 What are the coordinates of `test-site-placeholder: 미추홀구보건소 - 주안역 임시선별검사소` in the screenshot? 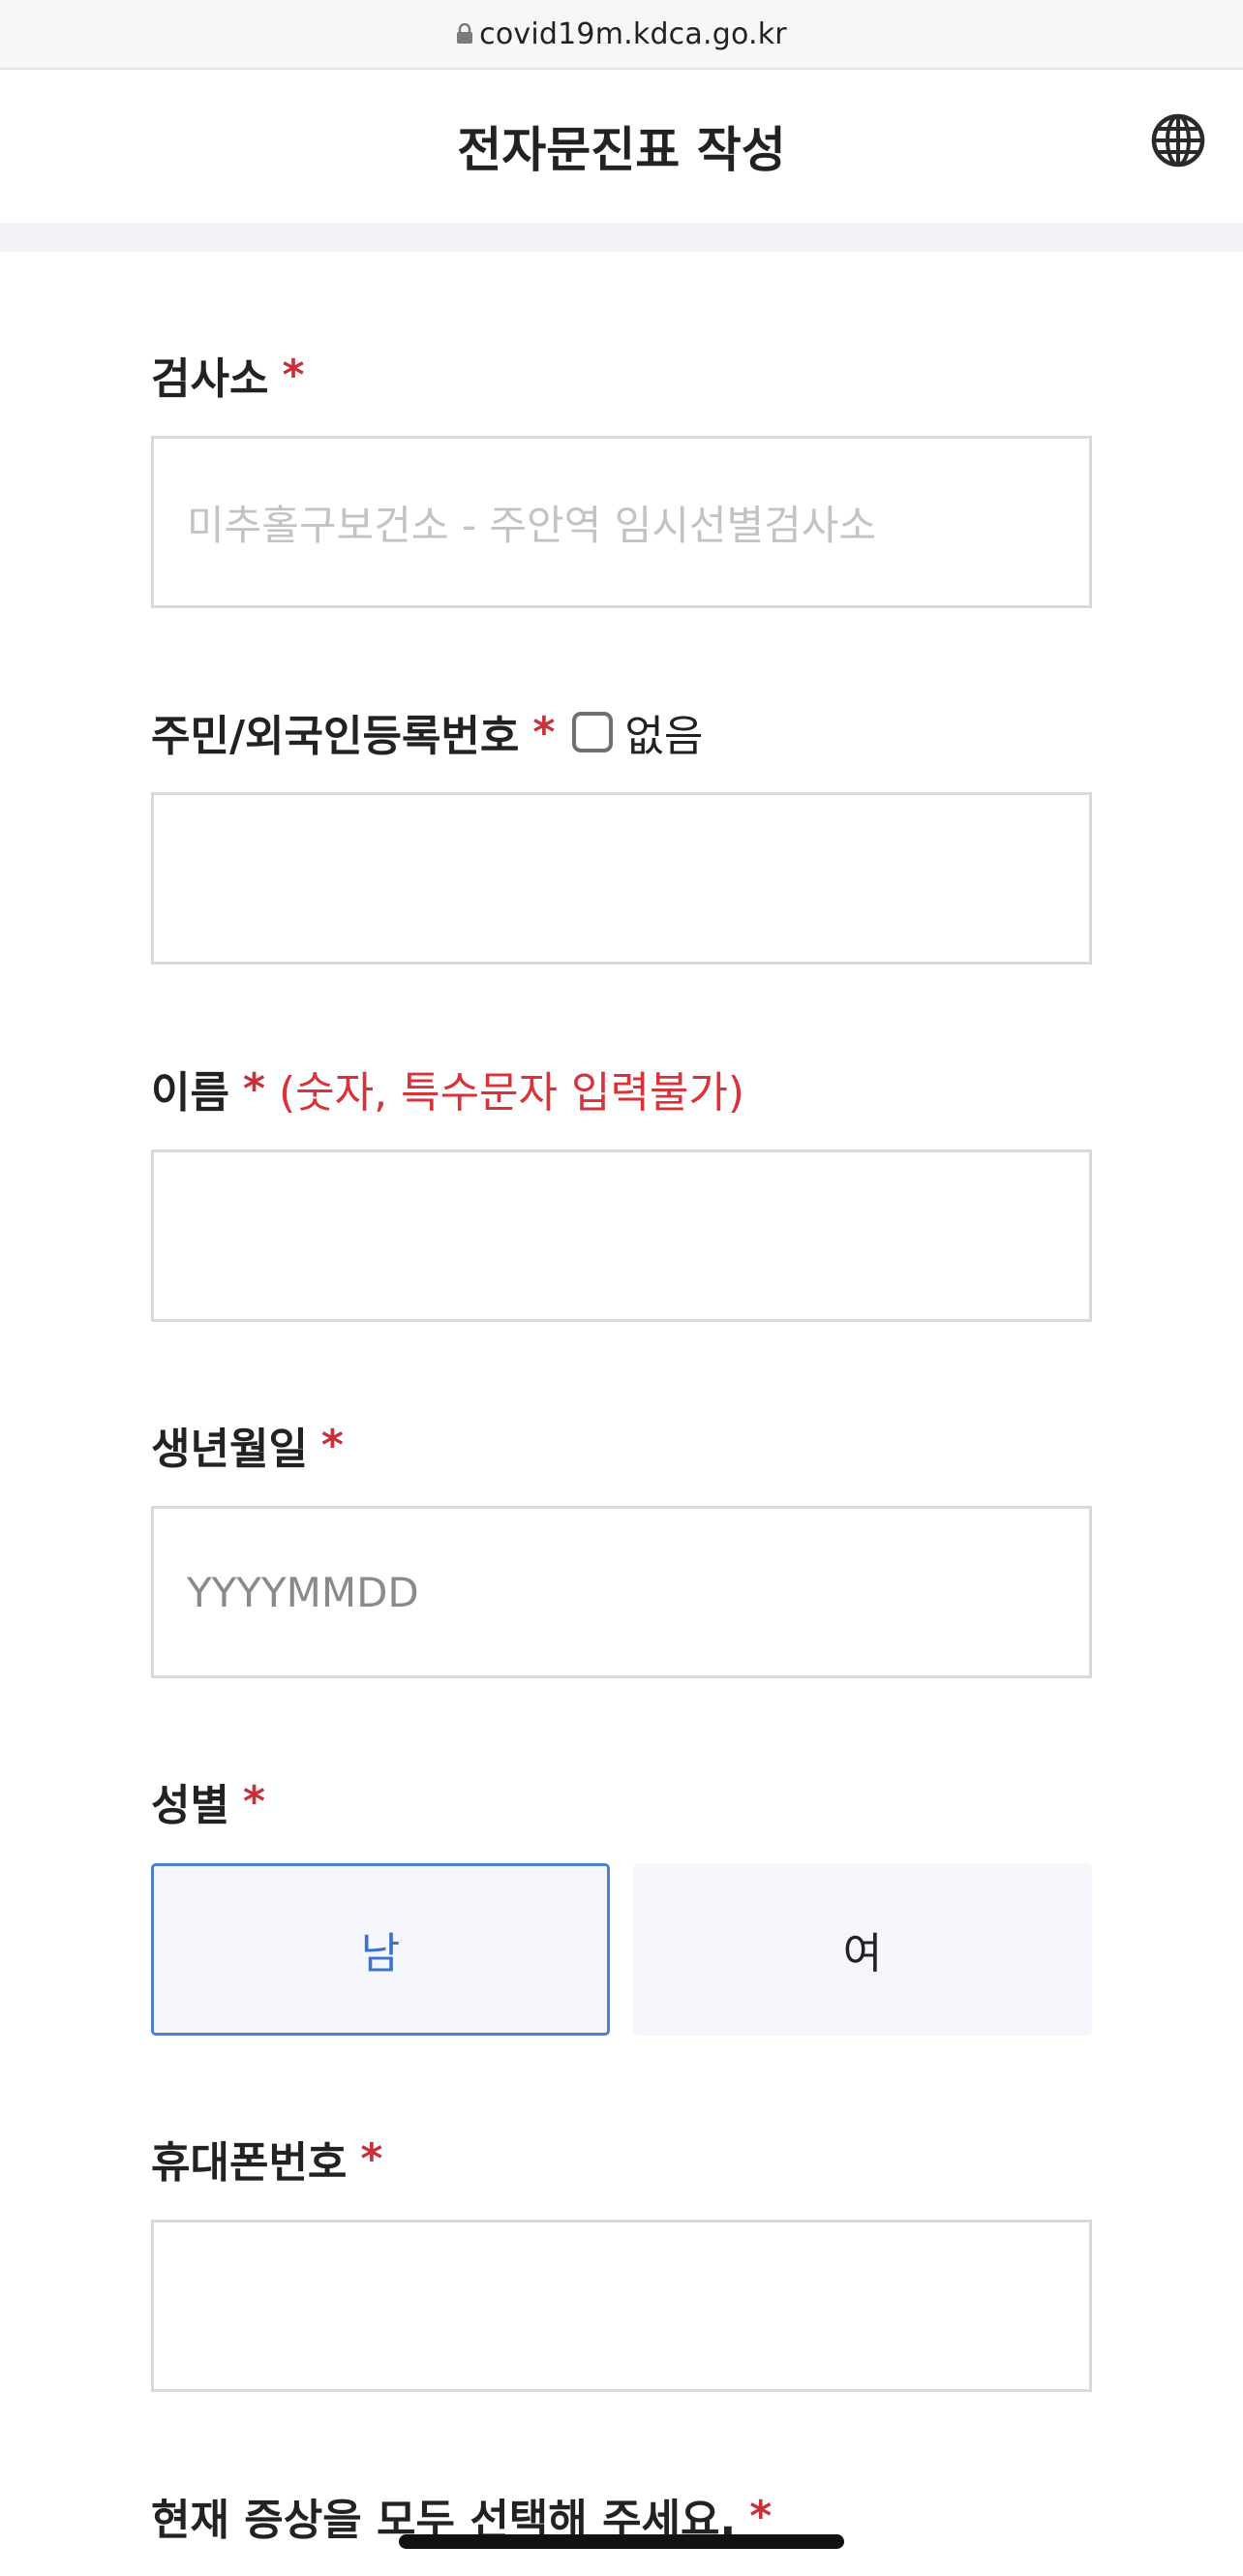 It's located at (532, 525).